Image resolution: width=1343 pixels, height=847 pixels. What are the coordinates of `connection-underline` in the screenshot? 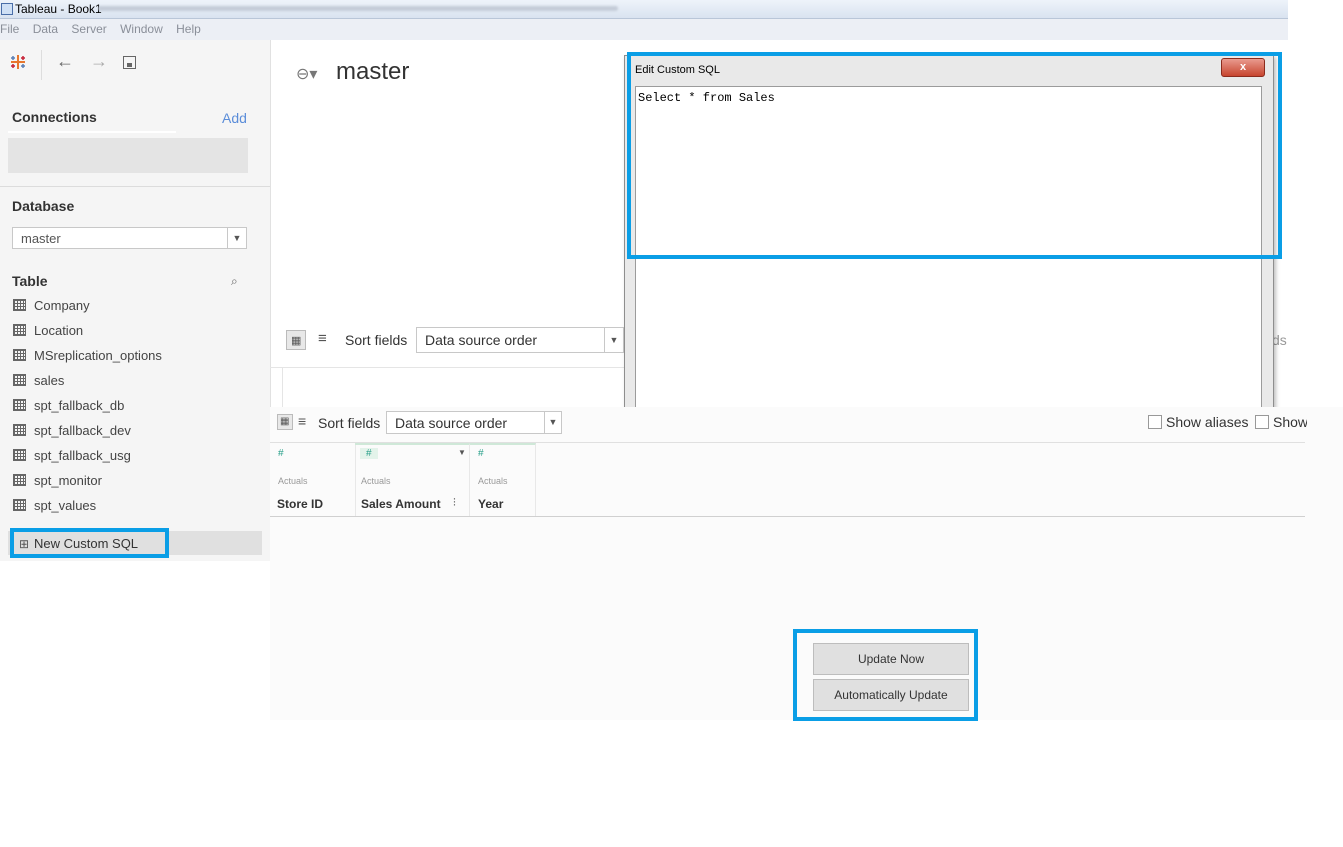 It's located at (92, 132).